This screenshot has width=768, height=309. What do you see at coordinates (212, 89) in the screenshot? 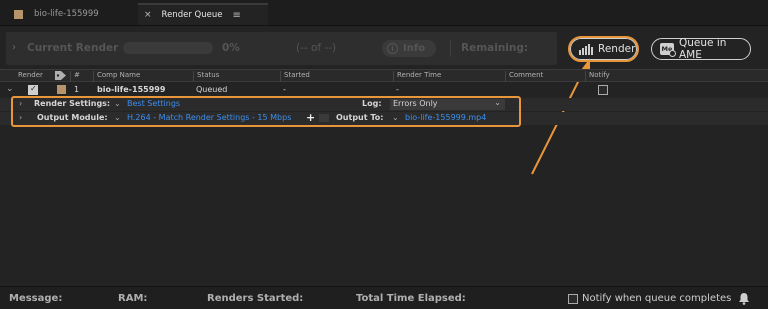
I see `row-status: Queued` at bounding box center [212, 89].